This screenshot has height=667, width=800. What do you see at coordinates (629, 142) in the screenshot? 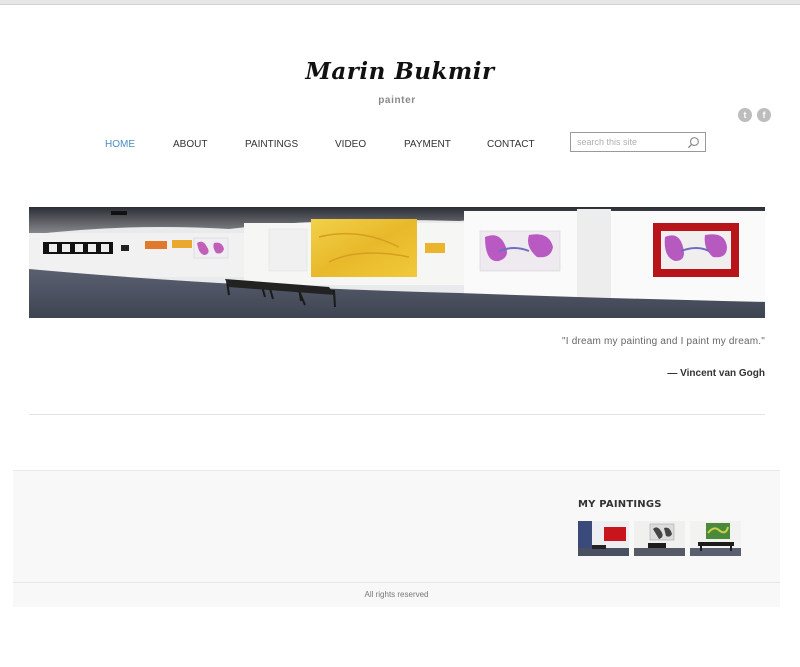
I see `search-input` at bounding box center [629, 142].